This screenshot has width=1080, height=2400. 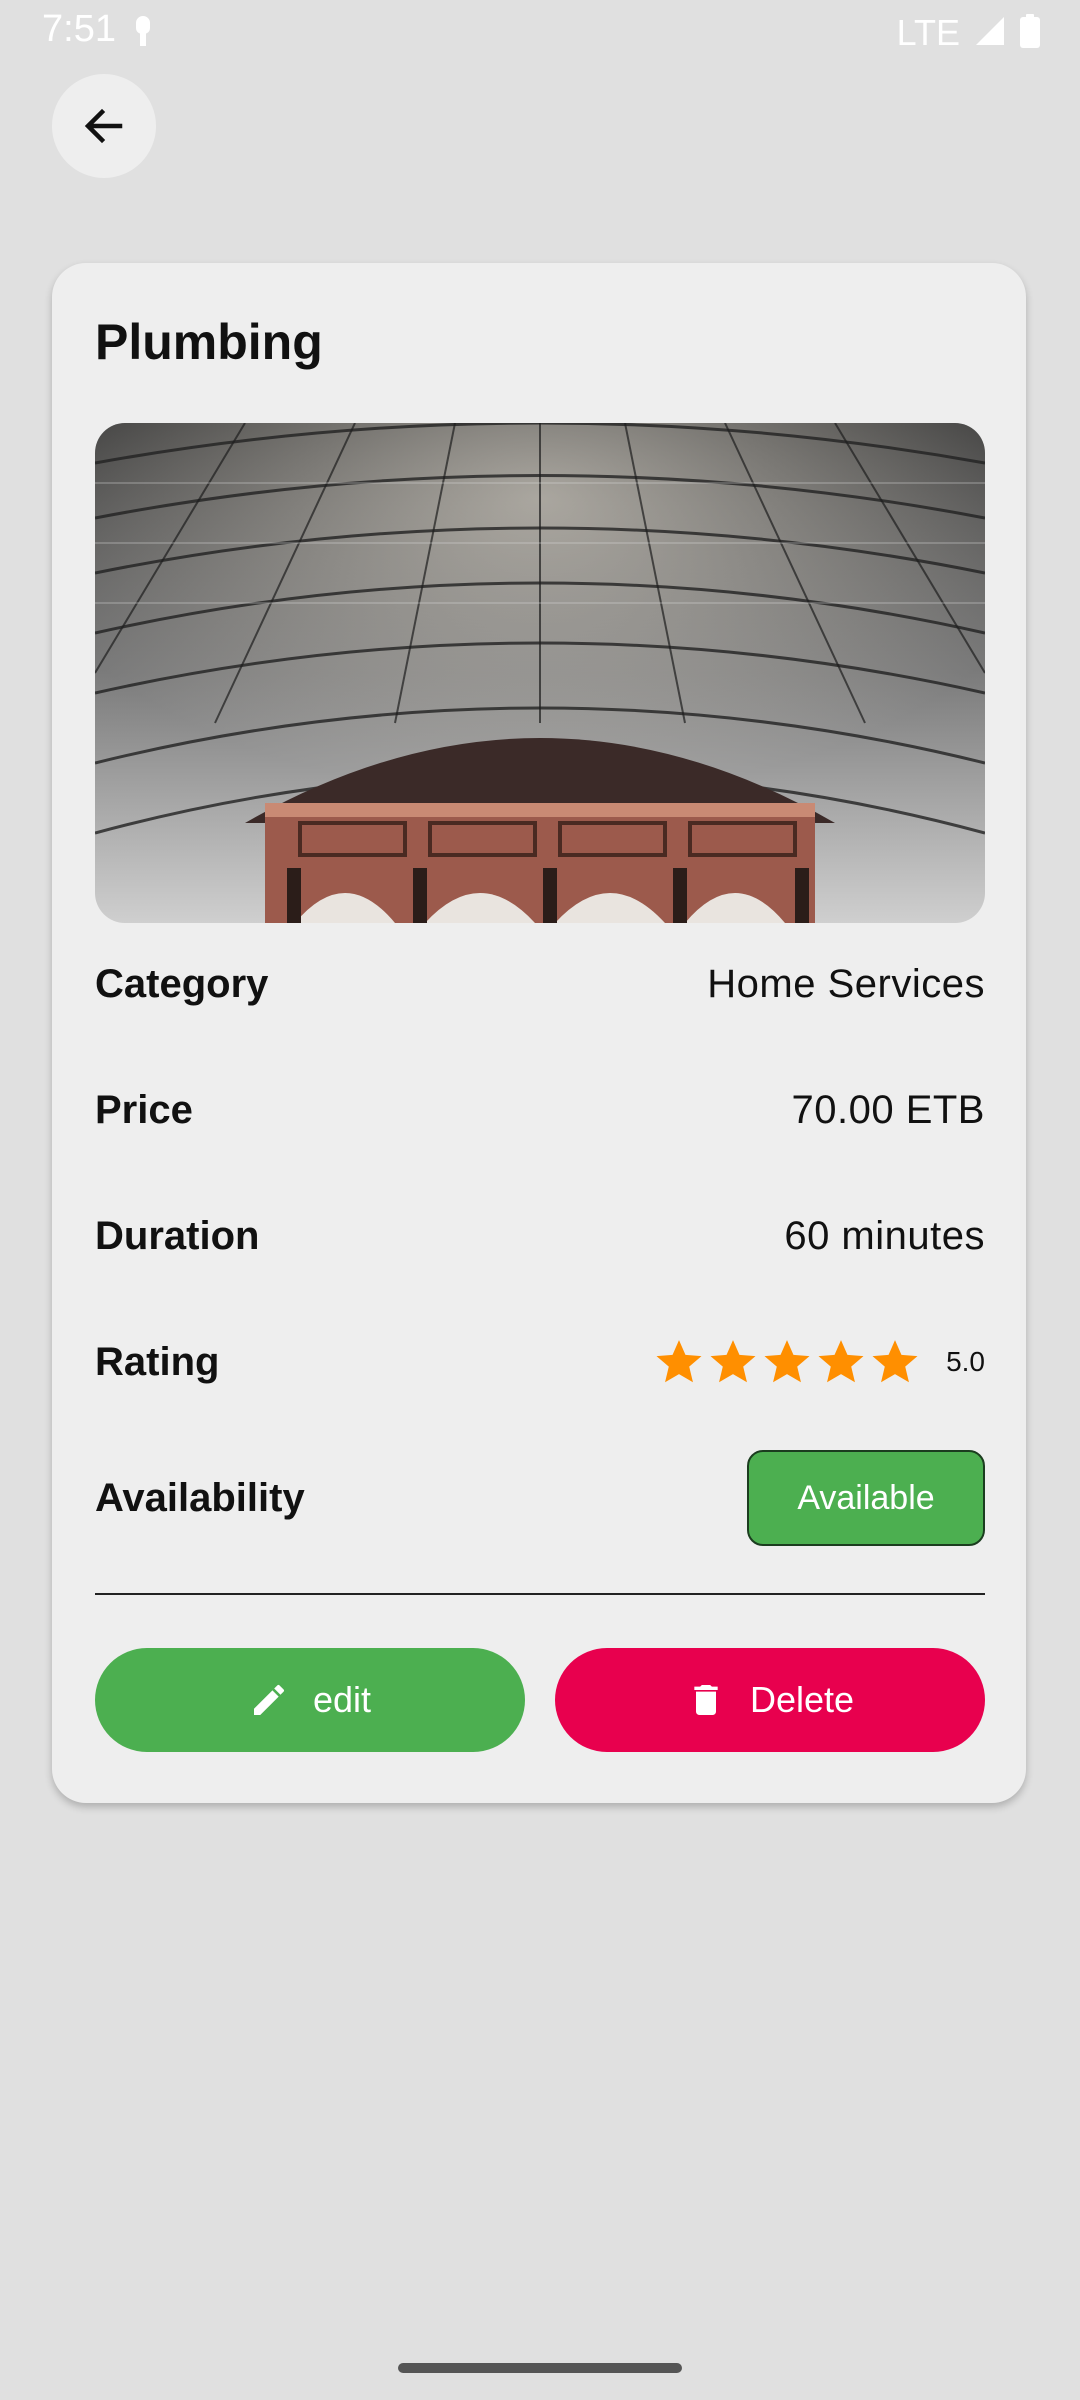 What do you see at coordinates (143, 33) in the screenshot?
I see `lock-icon` at bounding box center [143, 33].